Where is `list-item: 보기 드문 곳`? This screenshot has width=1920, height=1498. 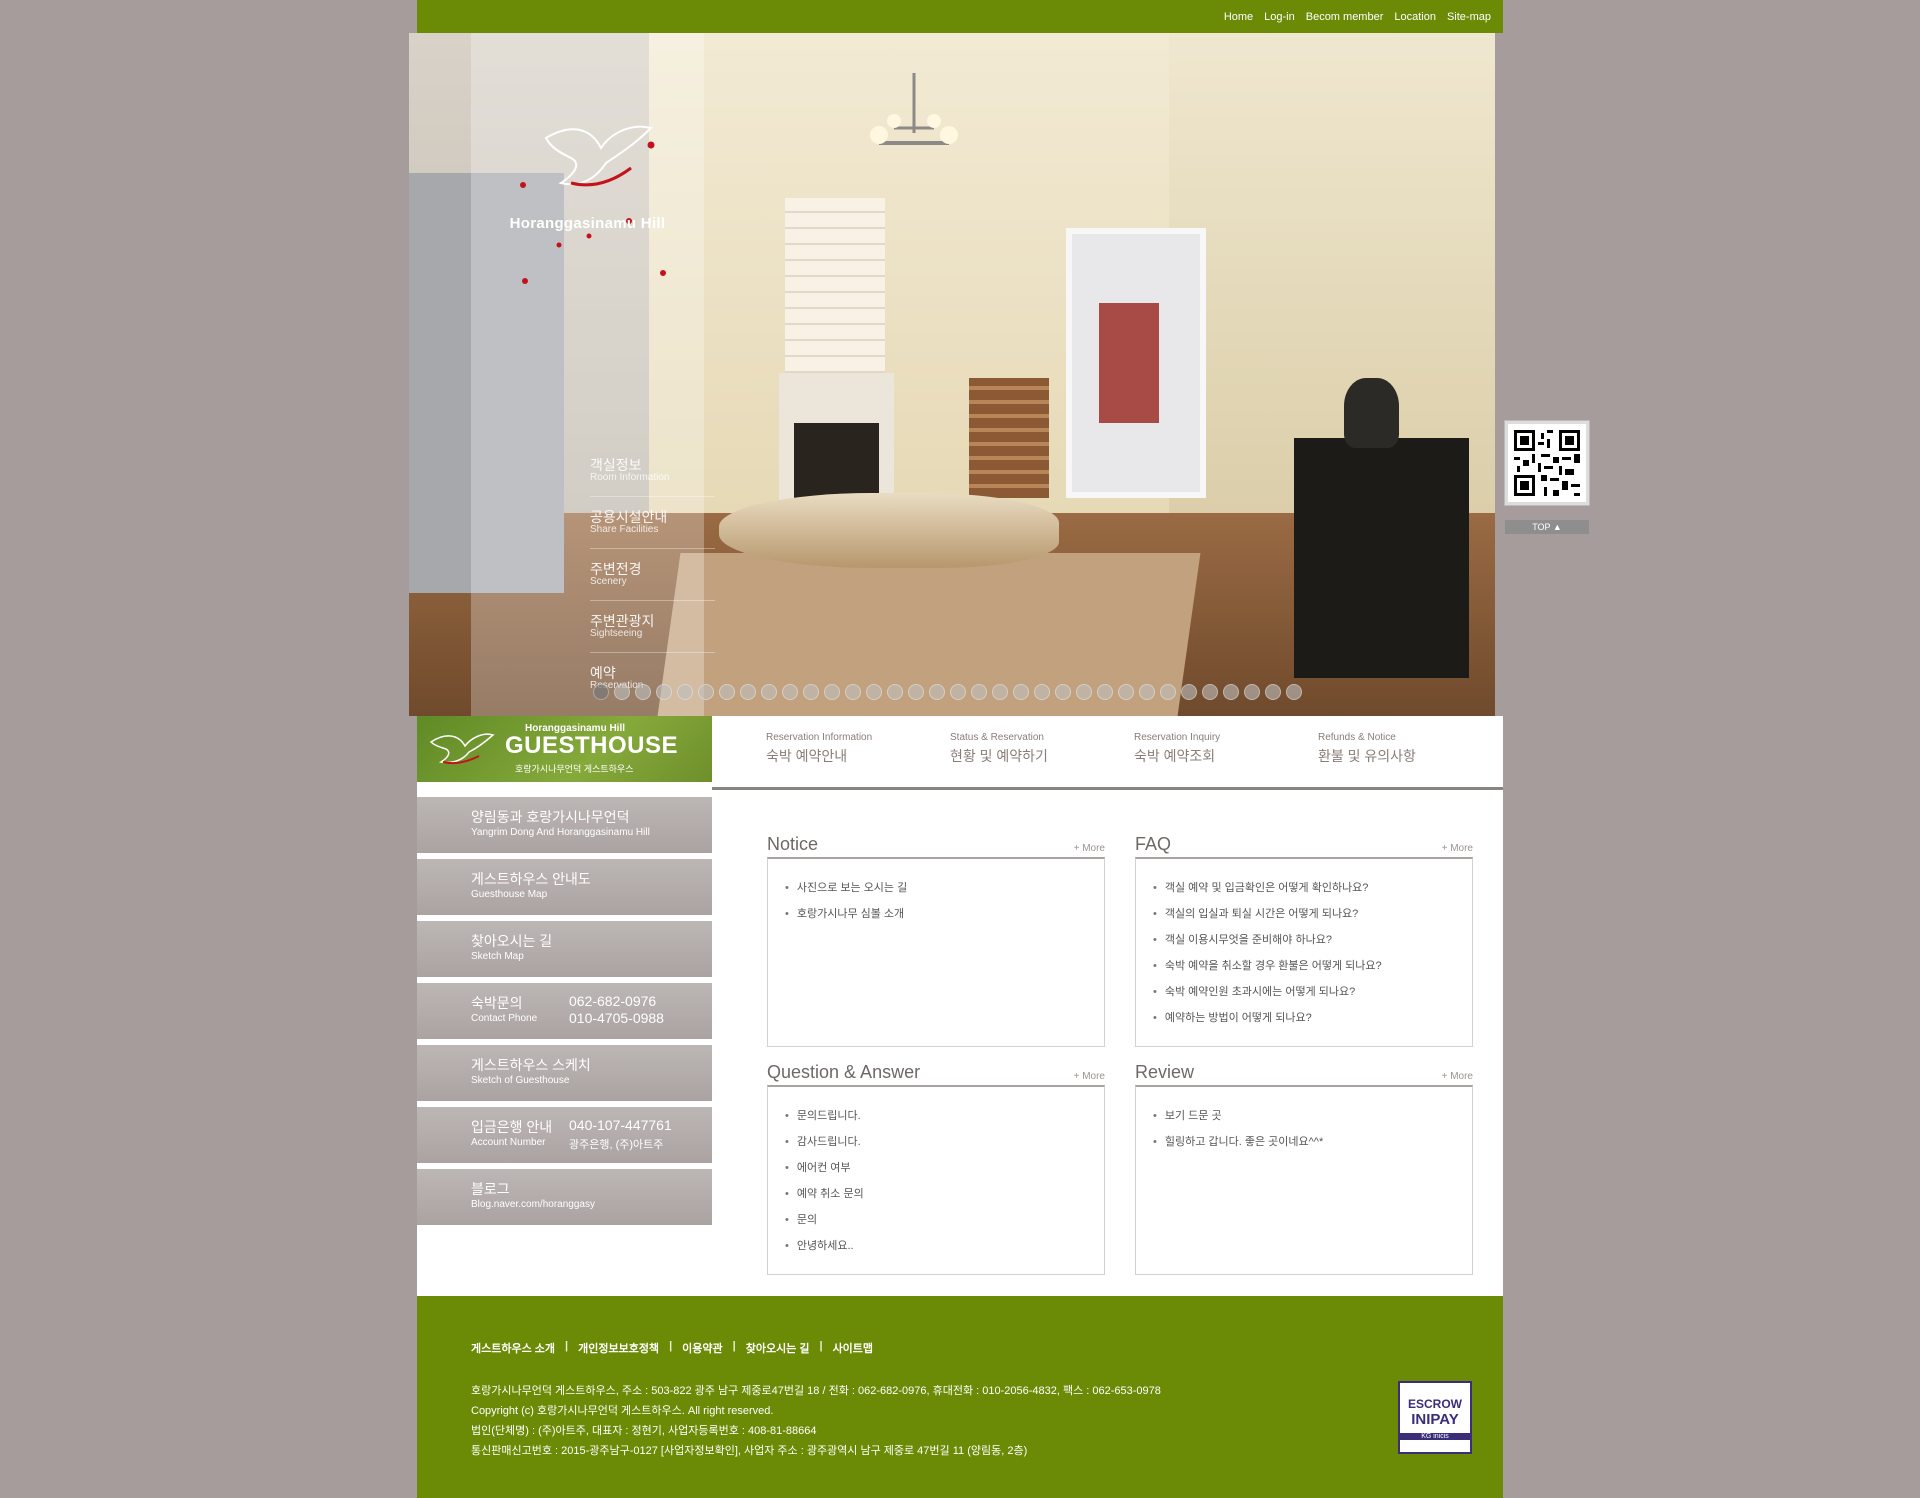
list-item: 보기 드문 곳 is located at coordinates (1304, 1116).